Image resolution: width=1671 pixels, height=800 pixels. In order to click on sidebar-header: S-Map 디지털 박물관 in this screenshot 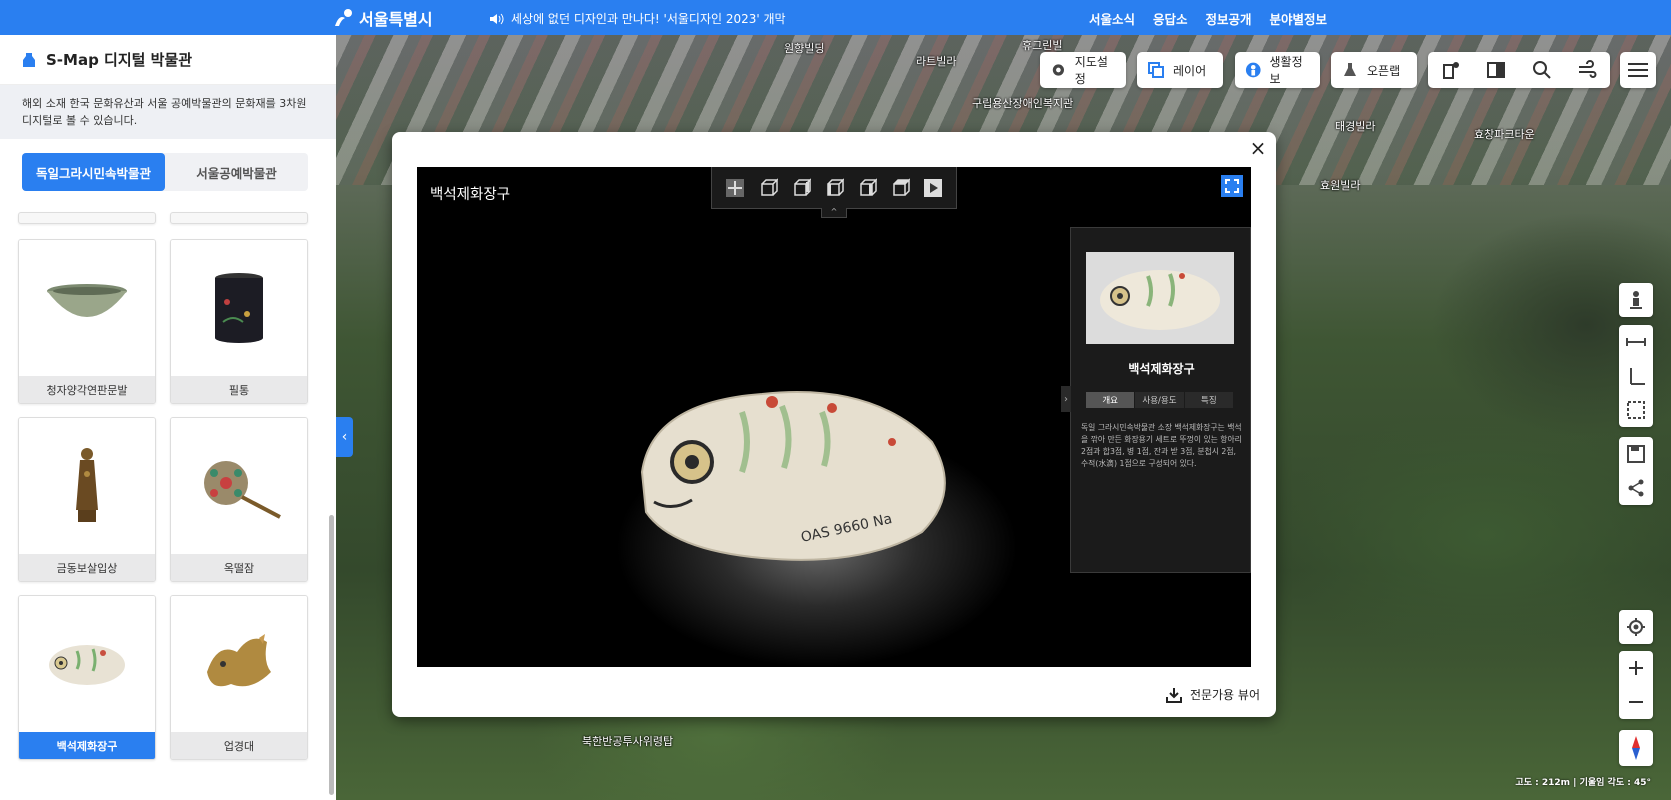, I will do `click(168, 60)`.